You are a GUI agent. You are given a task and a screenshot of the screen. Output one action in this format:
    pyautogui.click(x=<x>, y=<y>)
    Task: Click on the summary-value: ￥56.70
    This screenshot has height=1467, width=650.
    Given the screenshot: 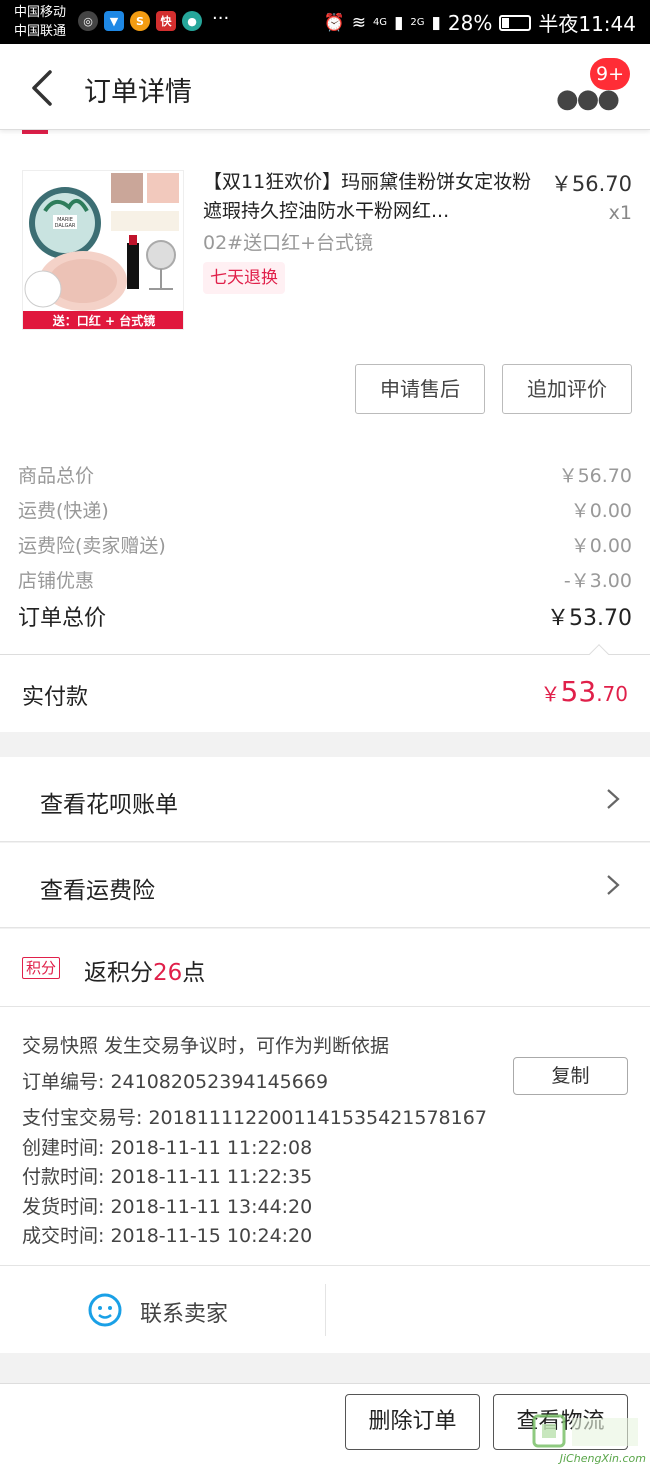 What is the action you would take?
    pyautogui.click(x=595, y=476)
    